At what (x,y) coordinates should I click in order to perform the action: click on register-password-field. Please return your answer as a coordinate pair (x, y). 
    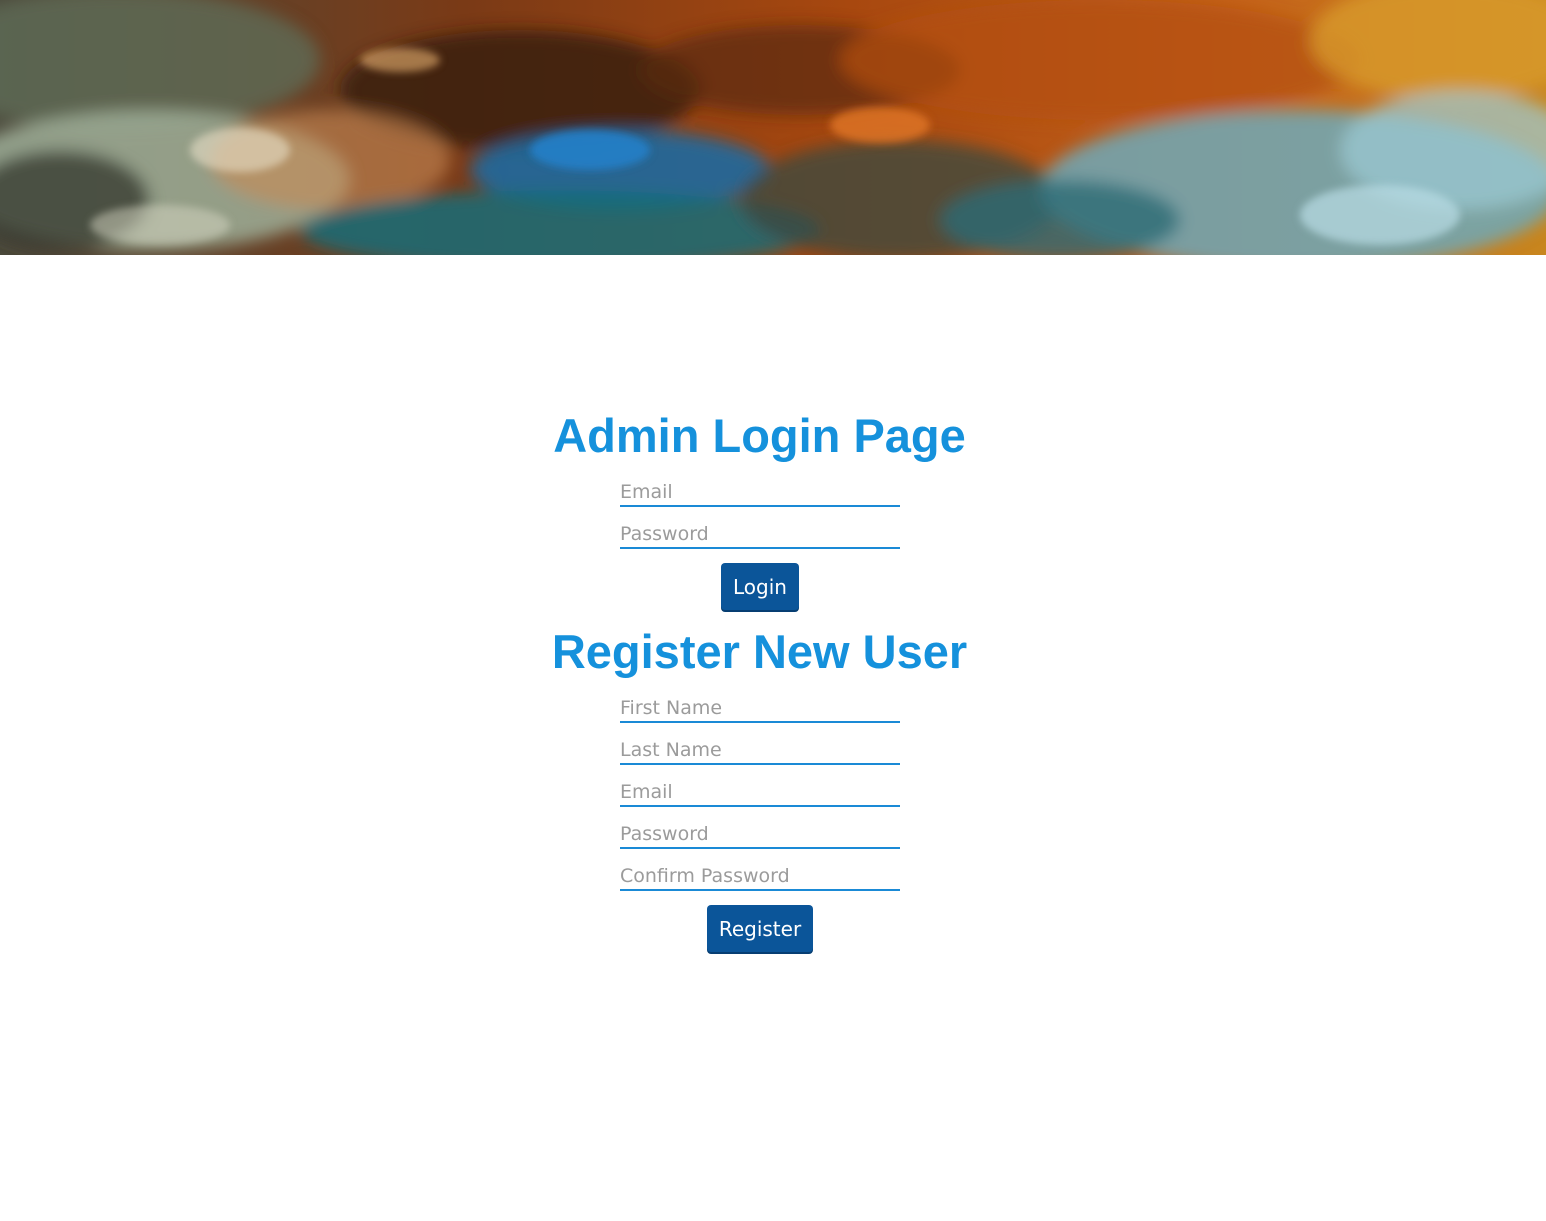
    Looking at the image, I should click on (760, 835).